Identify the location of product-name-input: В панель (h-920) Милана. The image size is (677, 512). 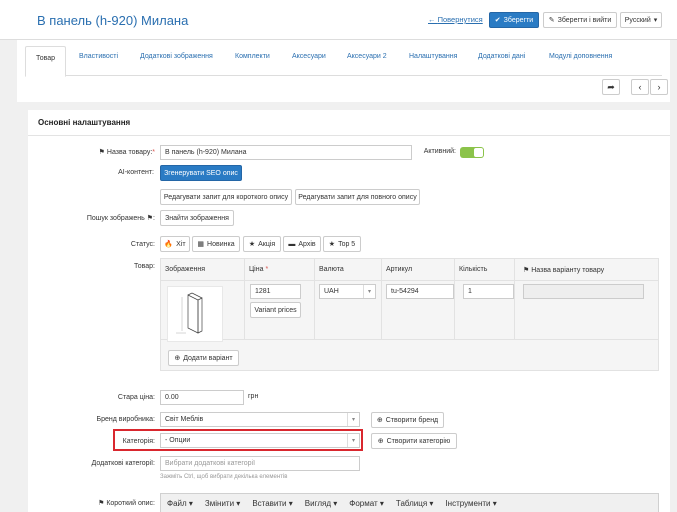
(286, 152).